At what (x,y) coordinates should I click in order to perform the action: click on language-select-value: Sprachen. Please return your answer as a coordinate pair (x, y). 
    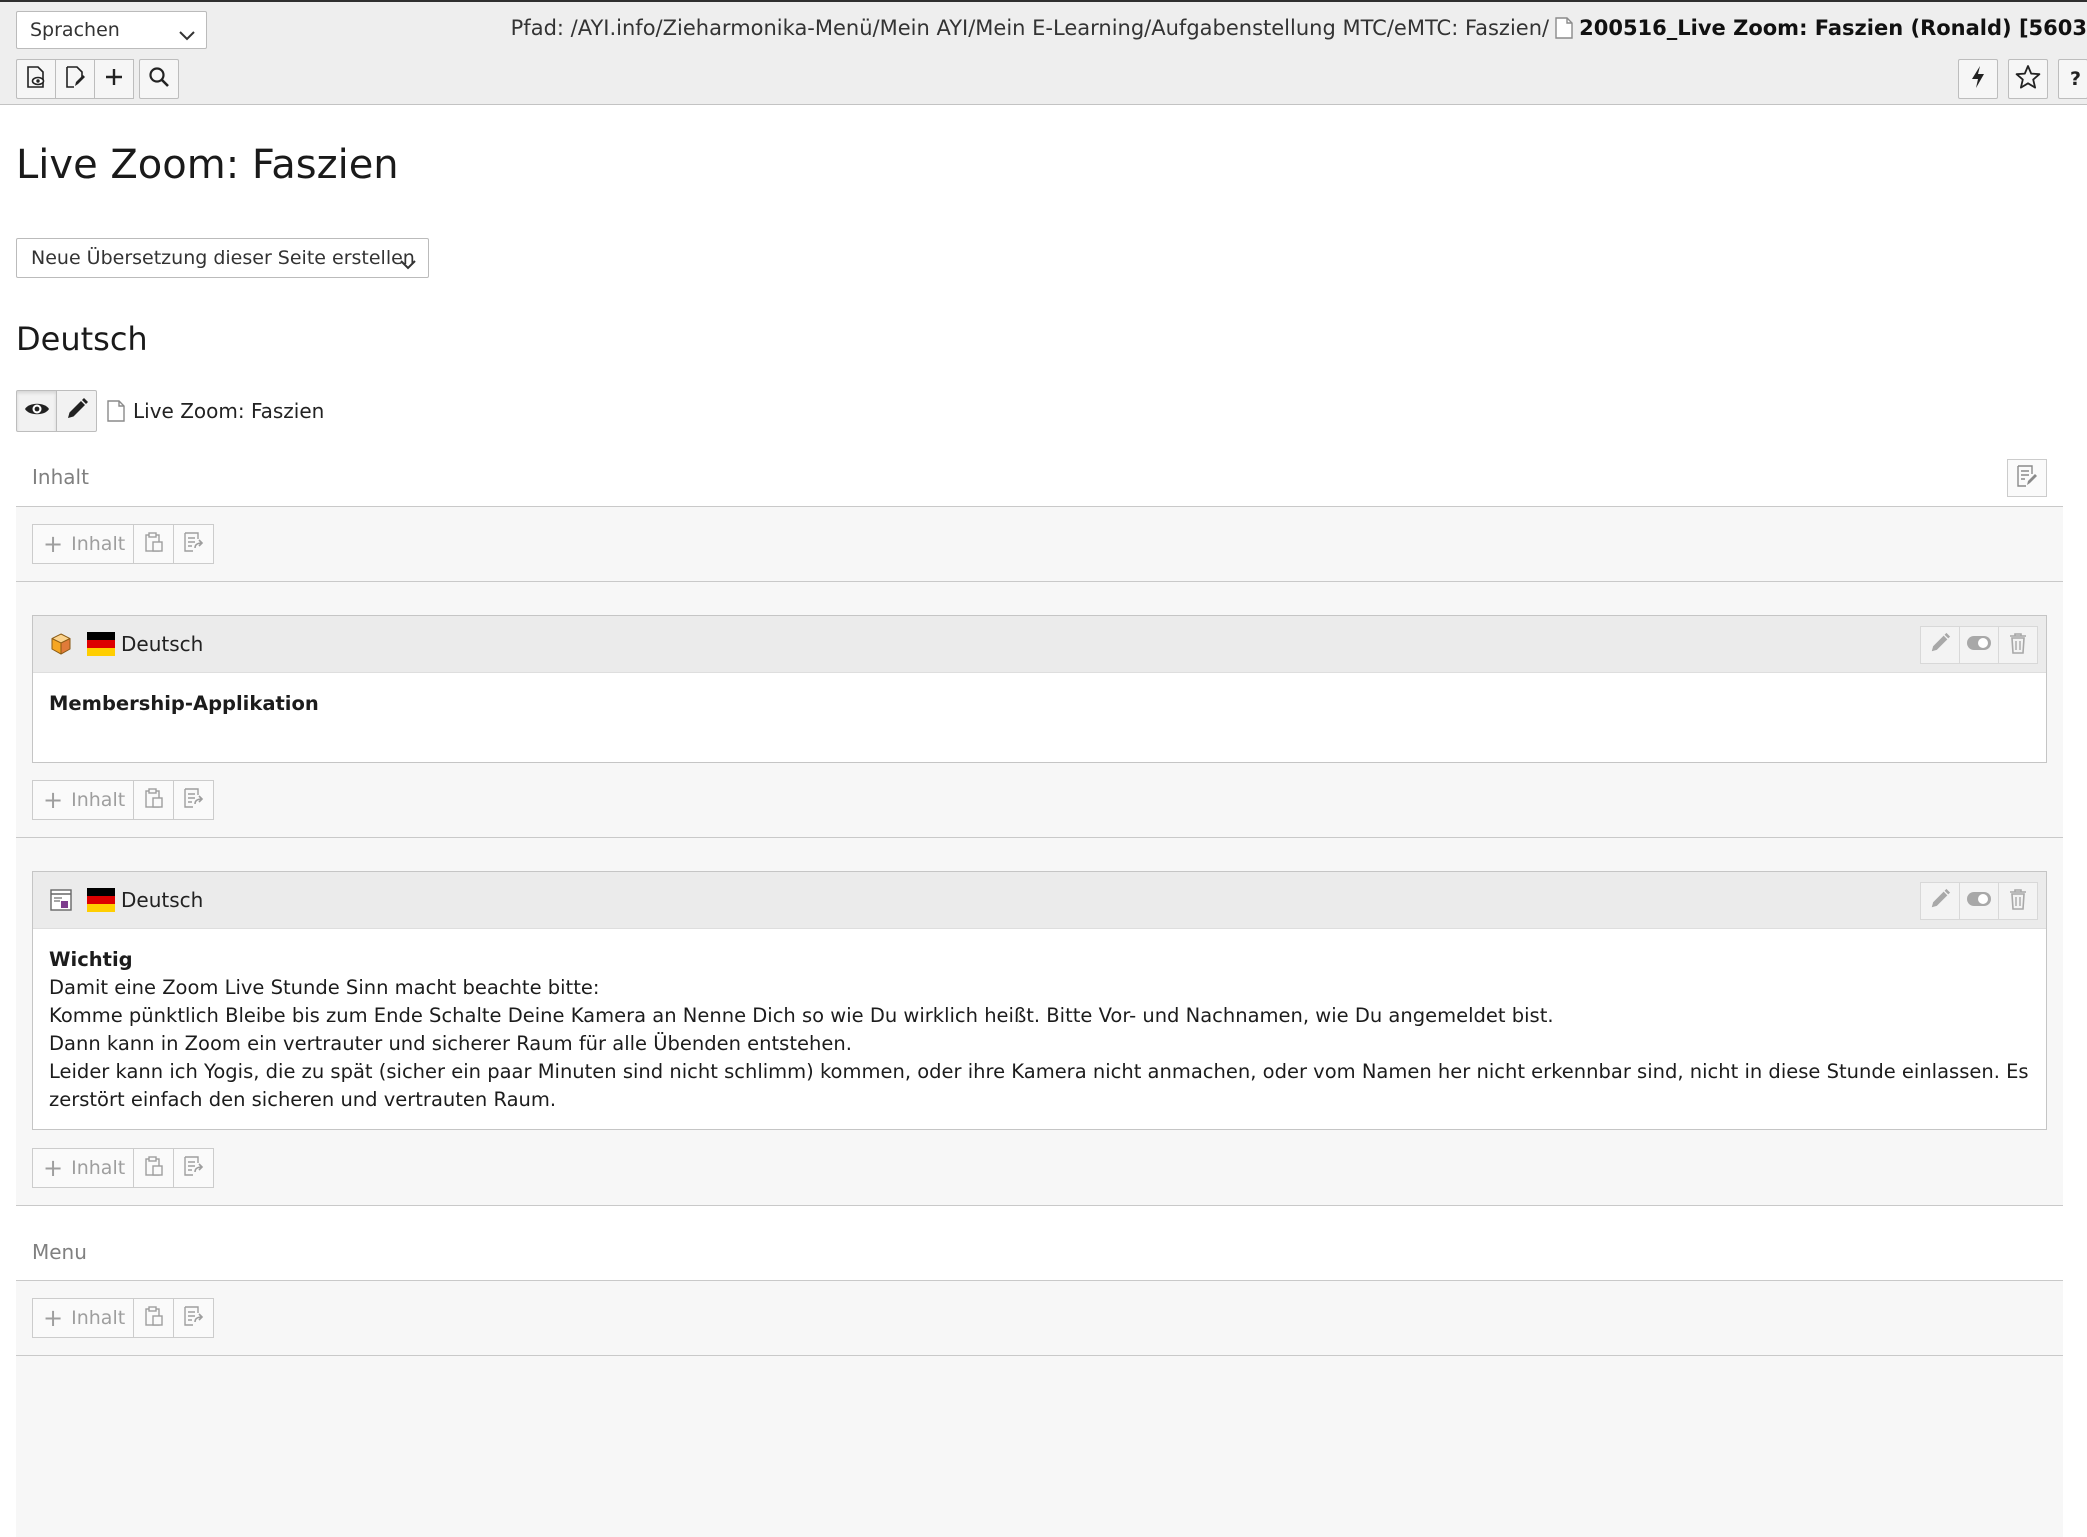
    Looking at the image, I should click on (75, 30).